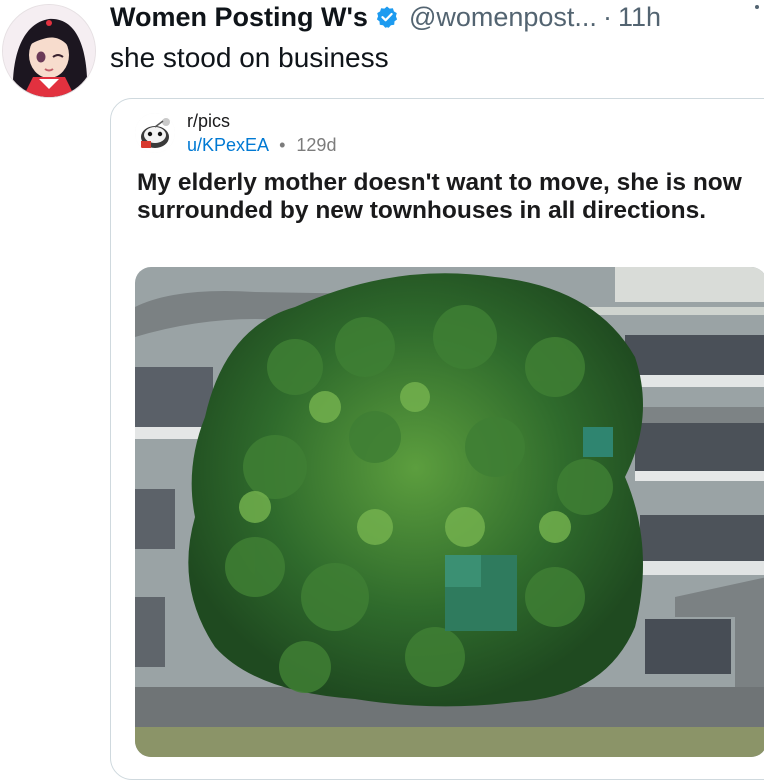 The width and height of the screenshot is (764, 780). I want to click on display-name: Women Posting W's, so click(239, 17).